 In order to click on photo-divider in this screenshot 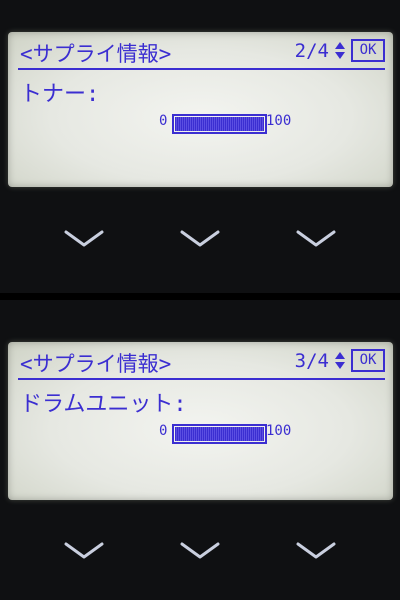, I will do `click(200, 296)`.